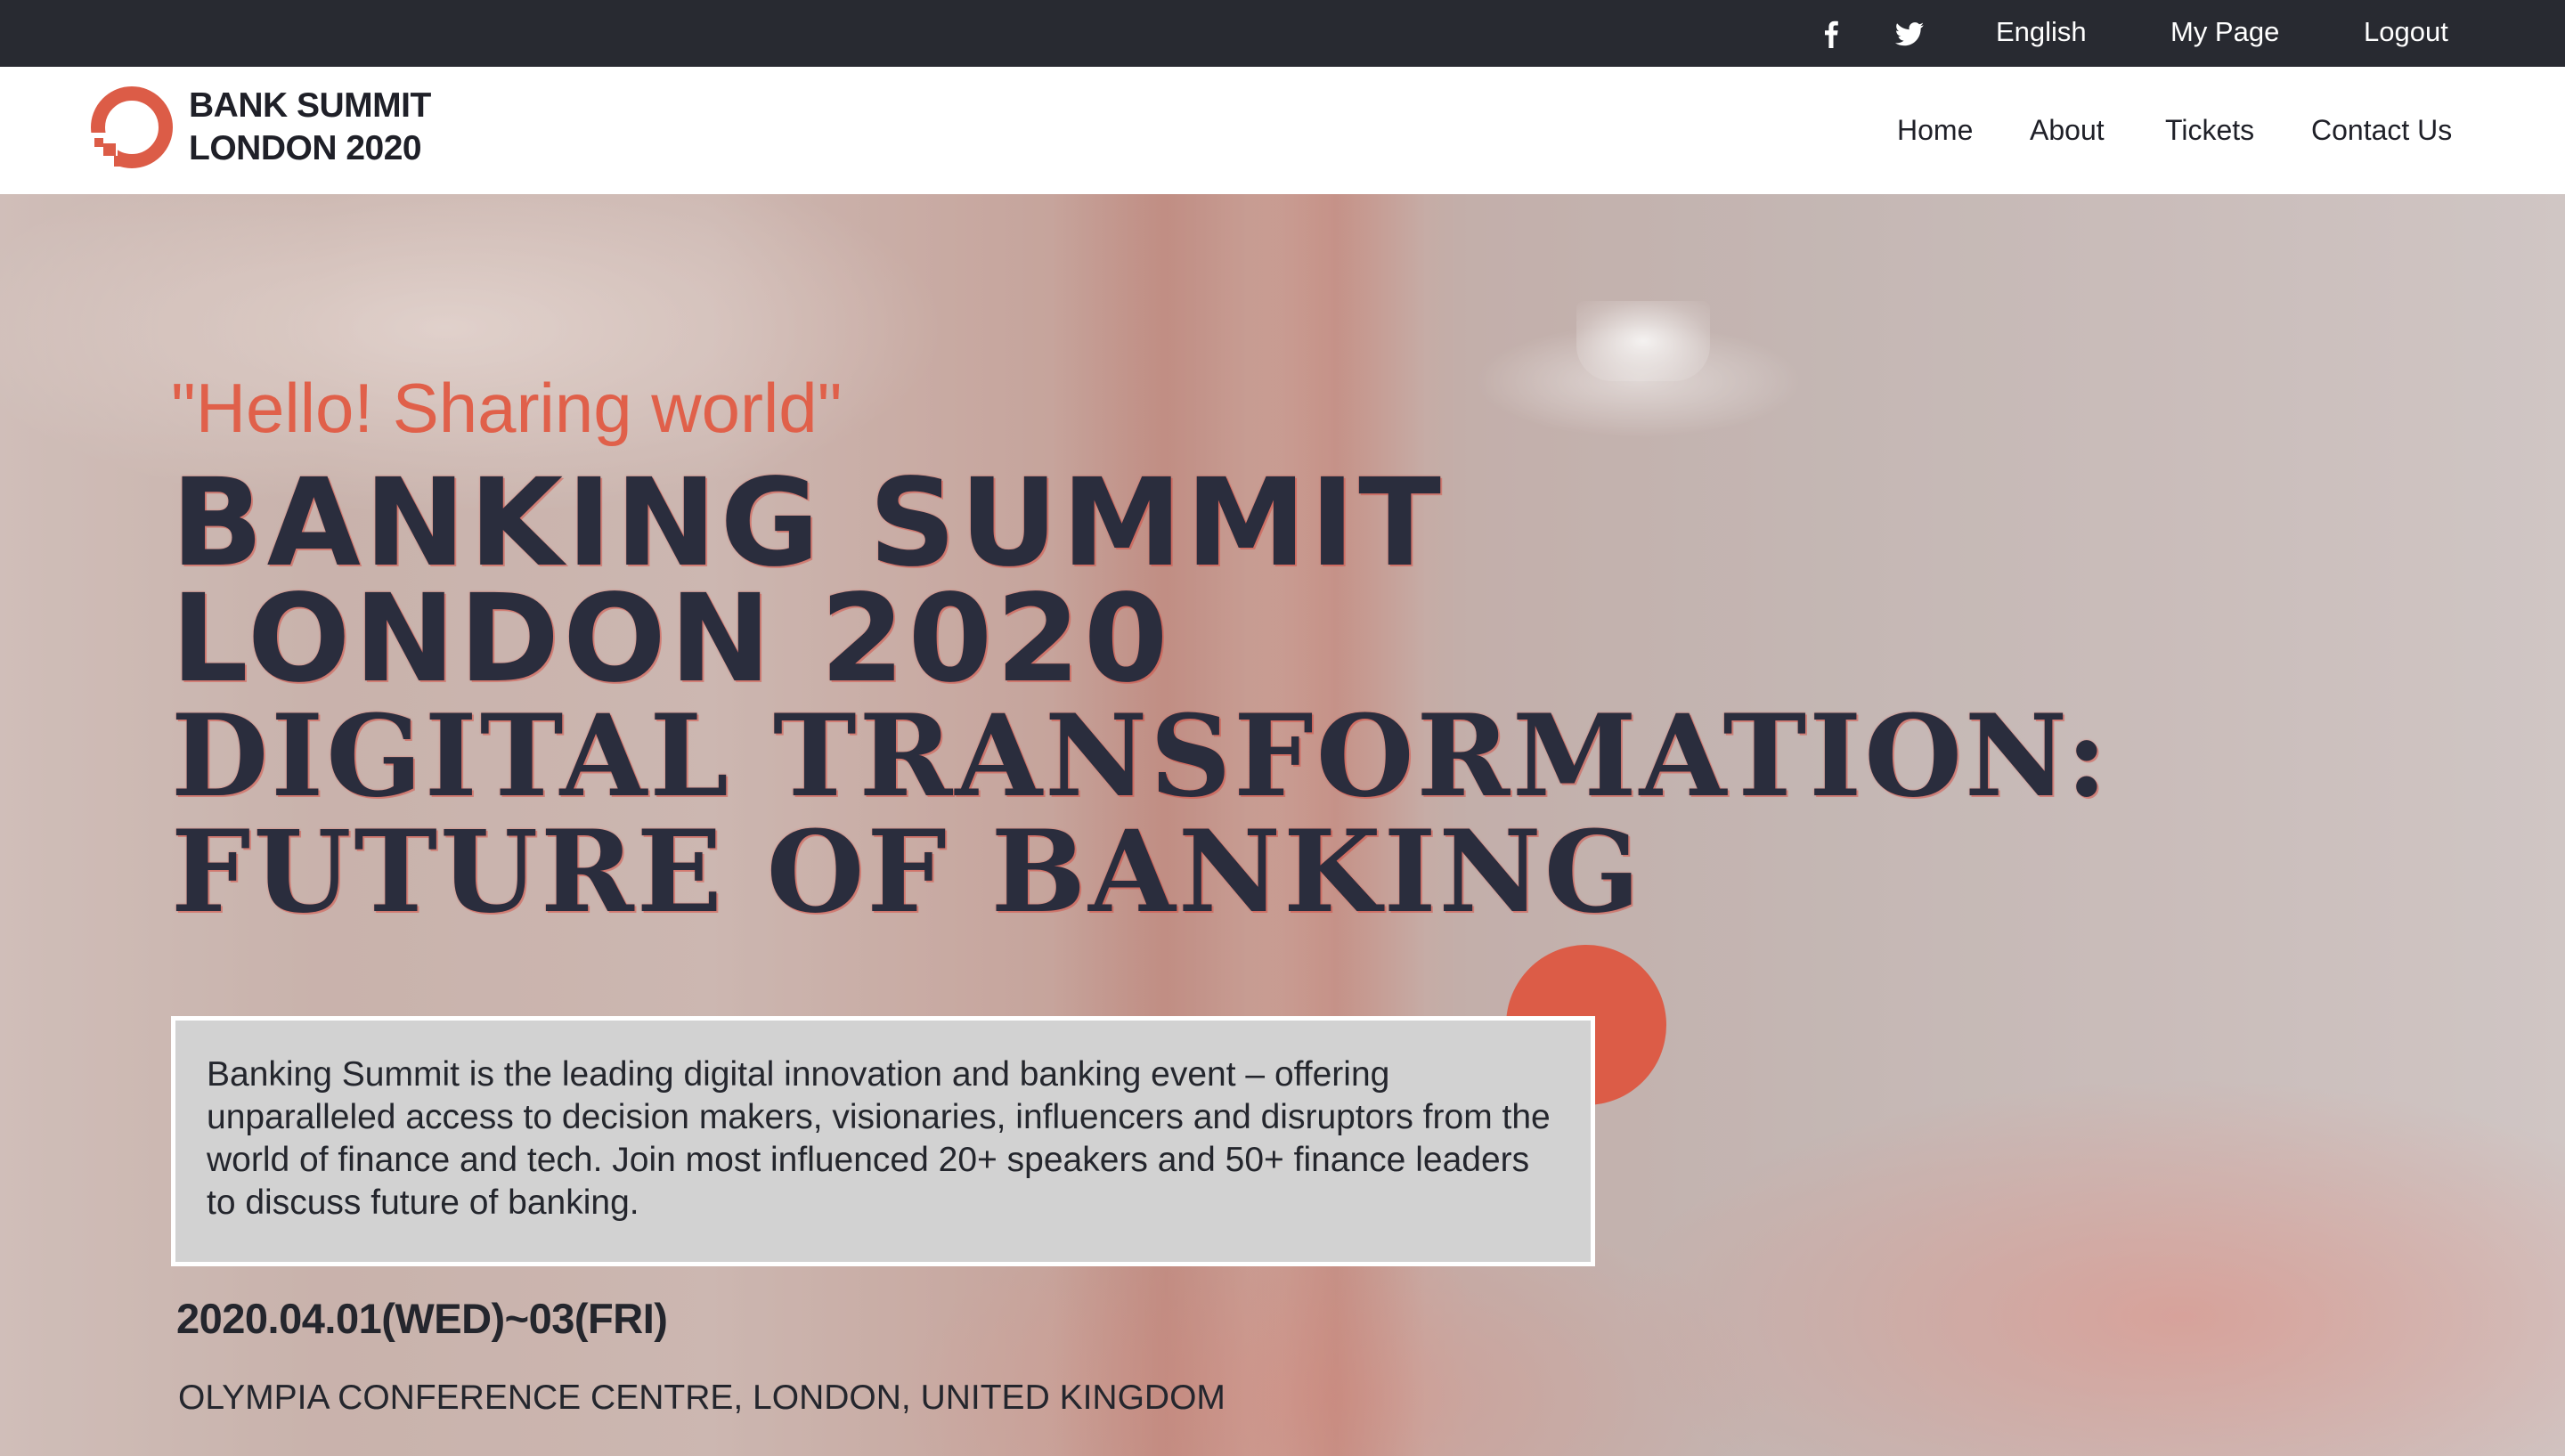 The width and height of the screenshot is (2565, 1456). What do you see at coordinates (1282, 33) in the screenshot?
I see `top-utility-bar: English My Page Logout` at bounding box center [1282, 33].